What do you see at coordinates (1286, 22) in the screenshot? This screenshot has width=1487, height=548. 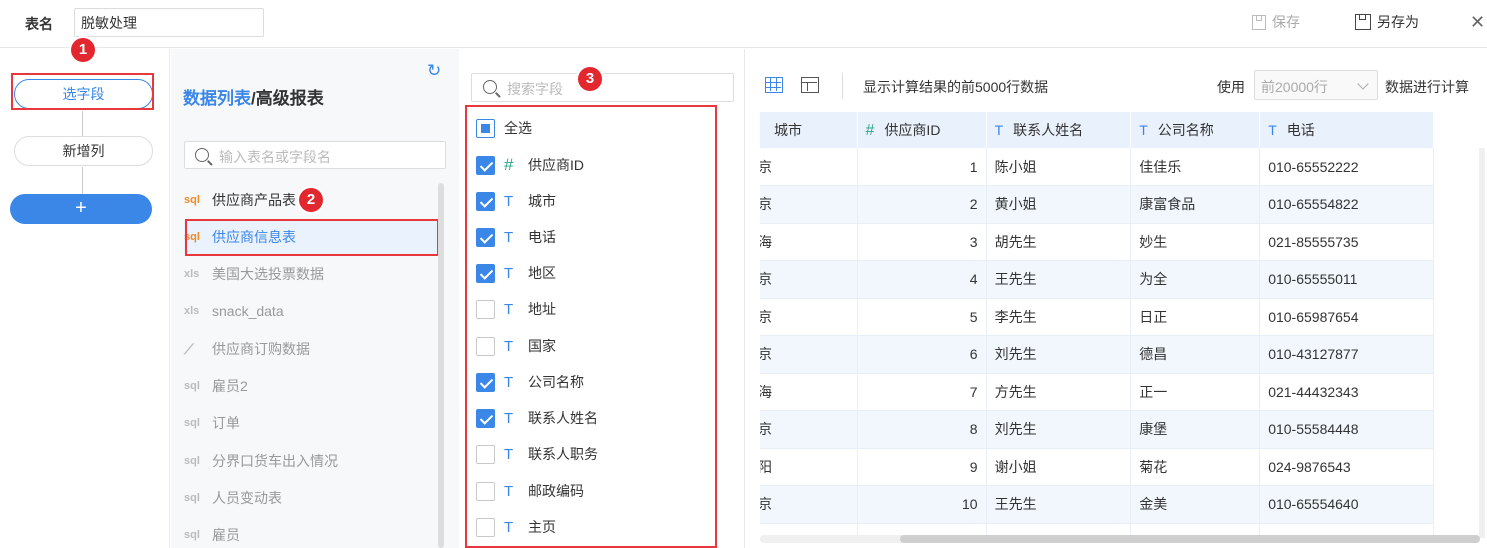 I see `save-label: 保存` at bounding box center [1286, 22].